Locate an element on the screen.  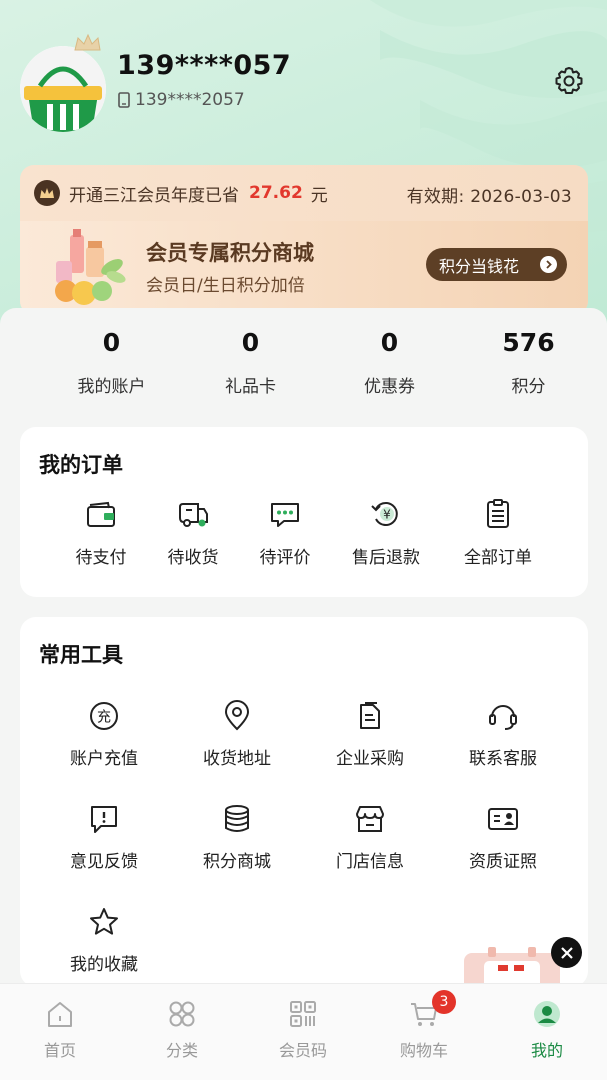
settings-gear-icon is located at coordinates (569, 81).